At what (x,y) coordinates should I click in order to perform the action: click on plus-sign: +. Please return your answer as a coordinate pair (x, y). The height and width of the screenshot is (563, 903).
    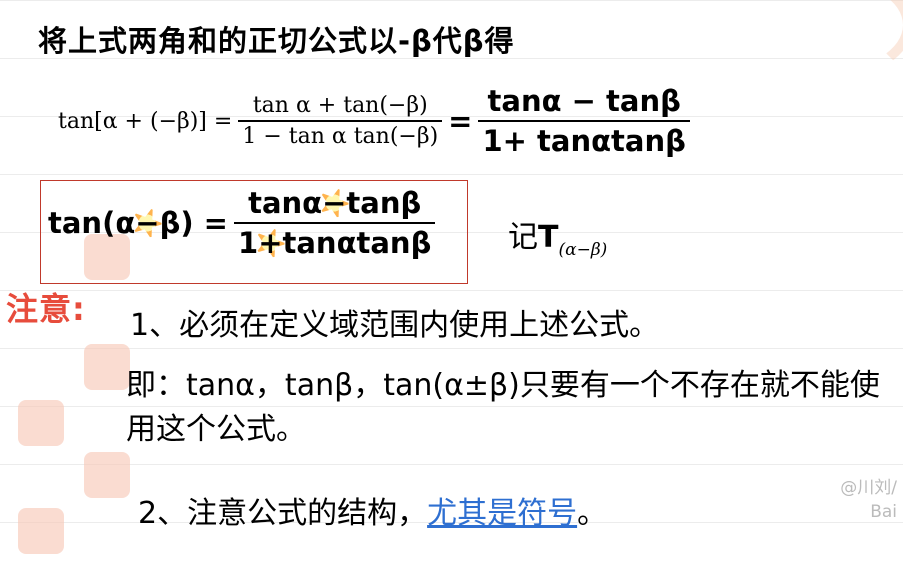
    Looking at the image, I should click on (270, 243).